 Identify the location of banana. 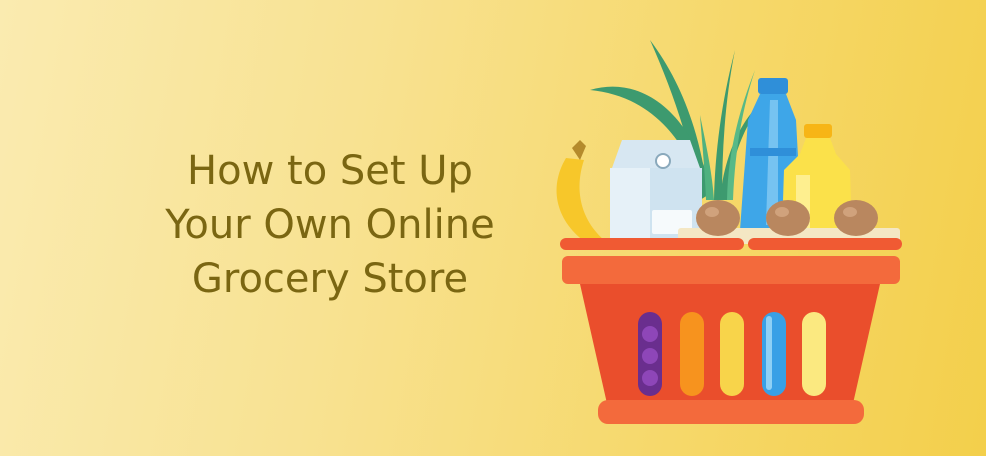
(584, 193).